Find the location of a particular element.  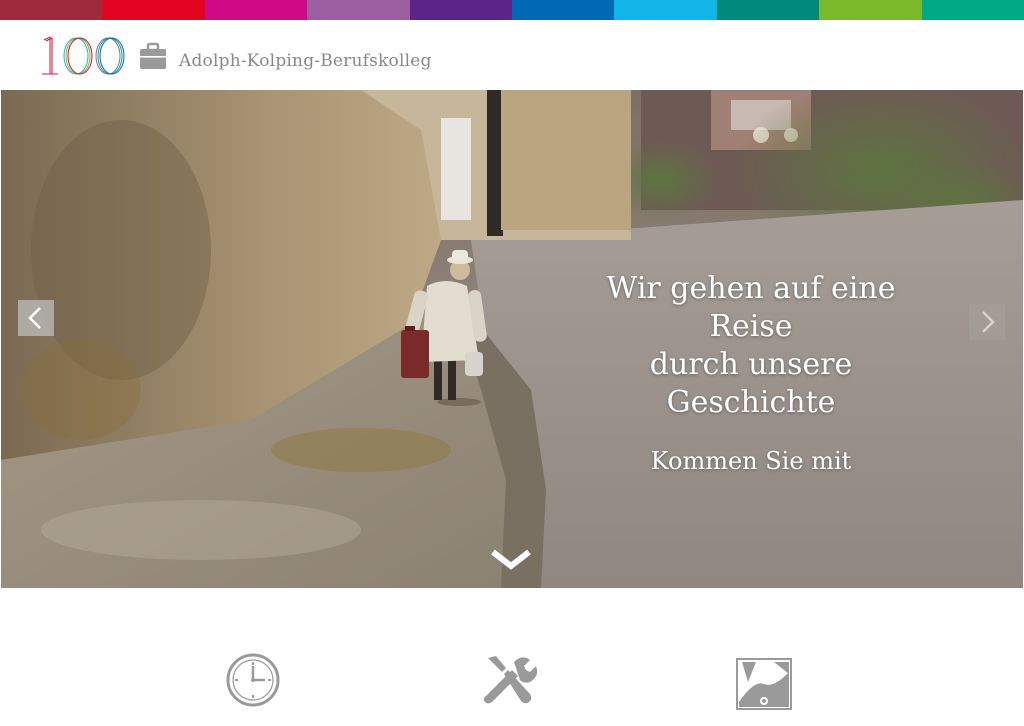

tools-icon is located at coordinates (510, 680).